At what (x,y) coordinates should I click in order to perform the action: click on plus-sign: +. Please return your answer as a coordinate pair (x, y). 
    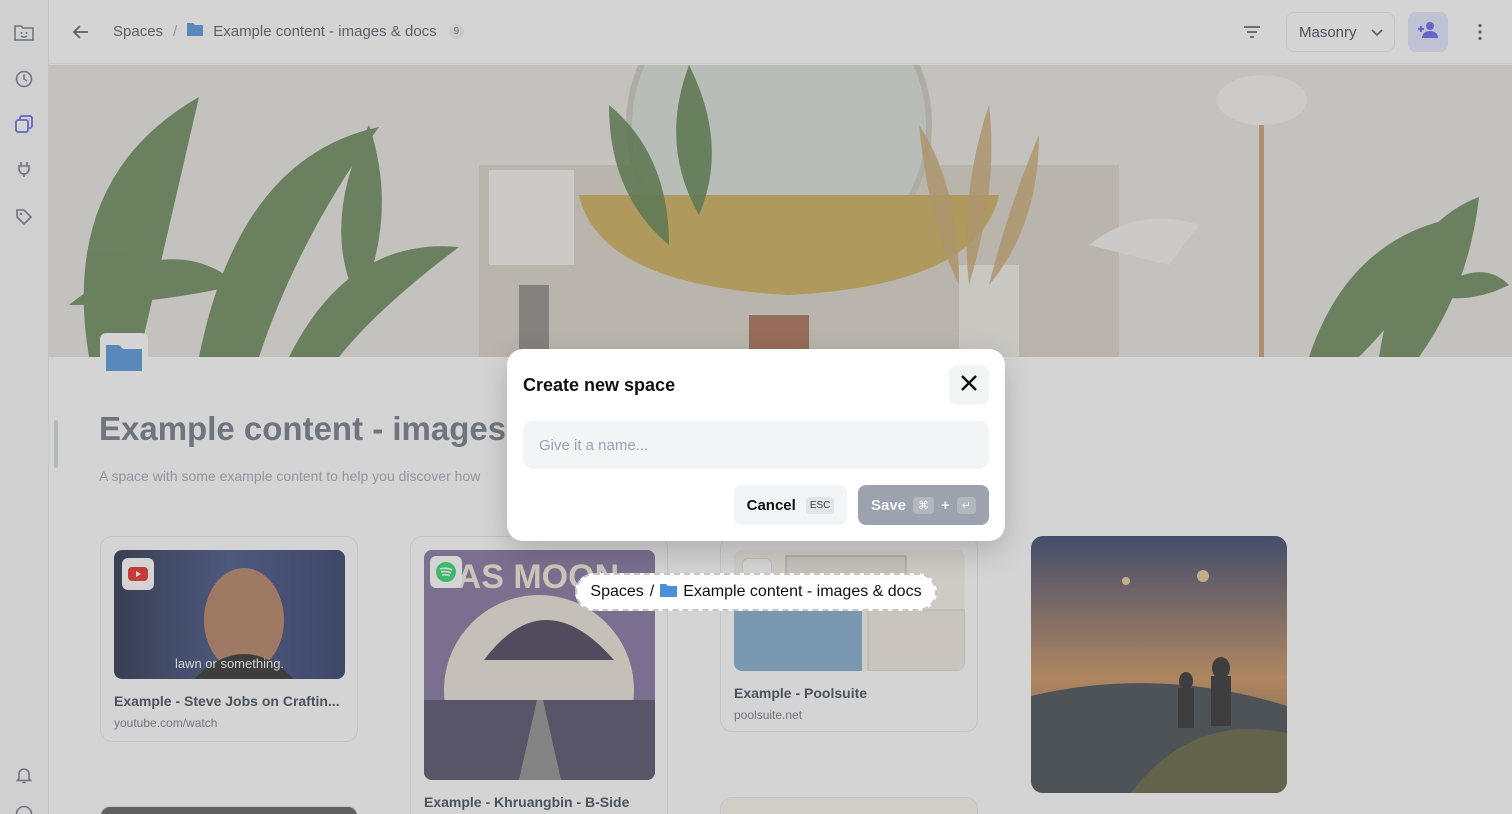
    Looking at the image, I should click on (945, 505).